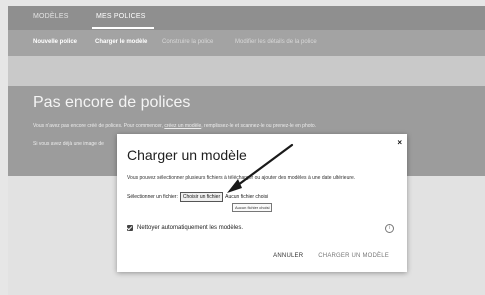 This screenshot has width=485, height=295. Describe the element at coordinates (399, 142) in the screenshot. I see `close-icon: ×` at that location.